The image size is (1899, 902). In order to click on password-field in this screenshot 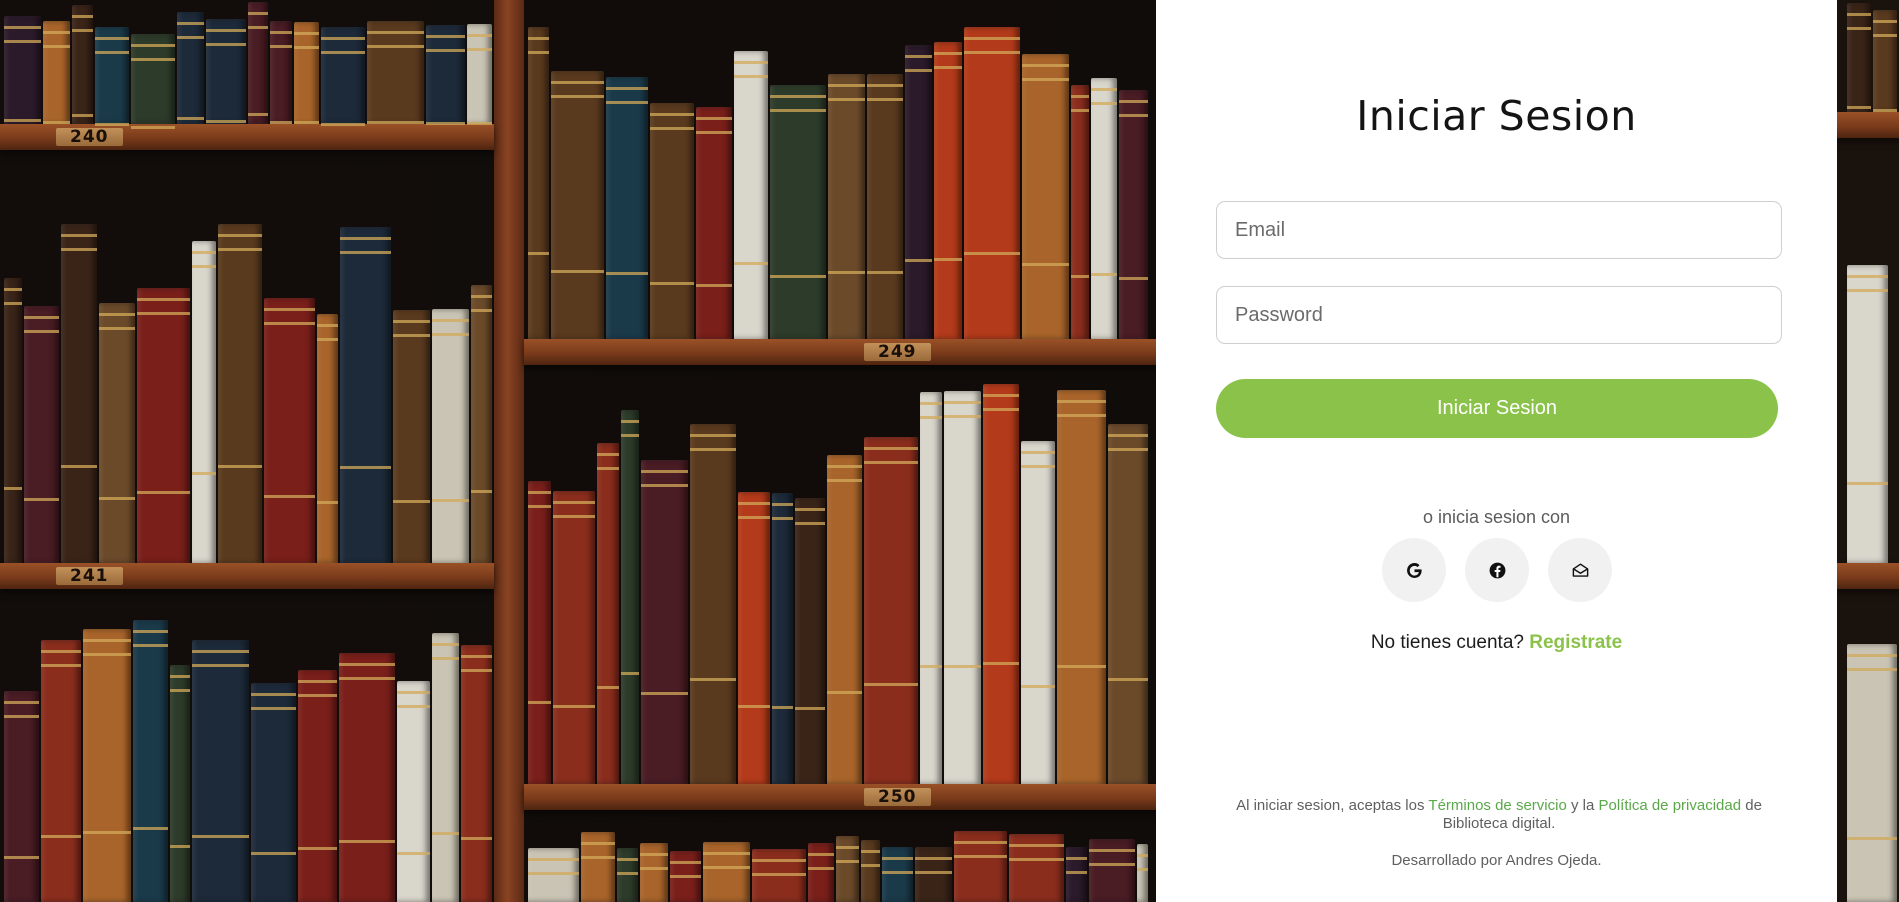, I will do `click(1499, 315)`.